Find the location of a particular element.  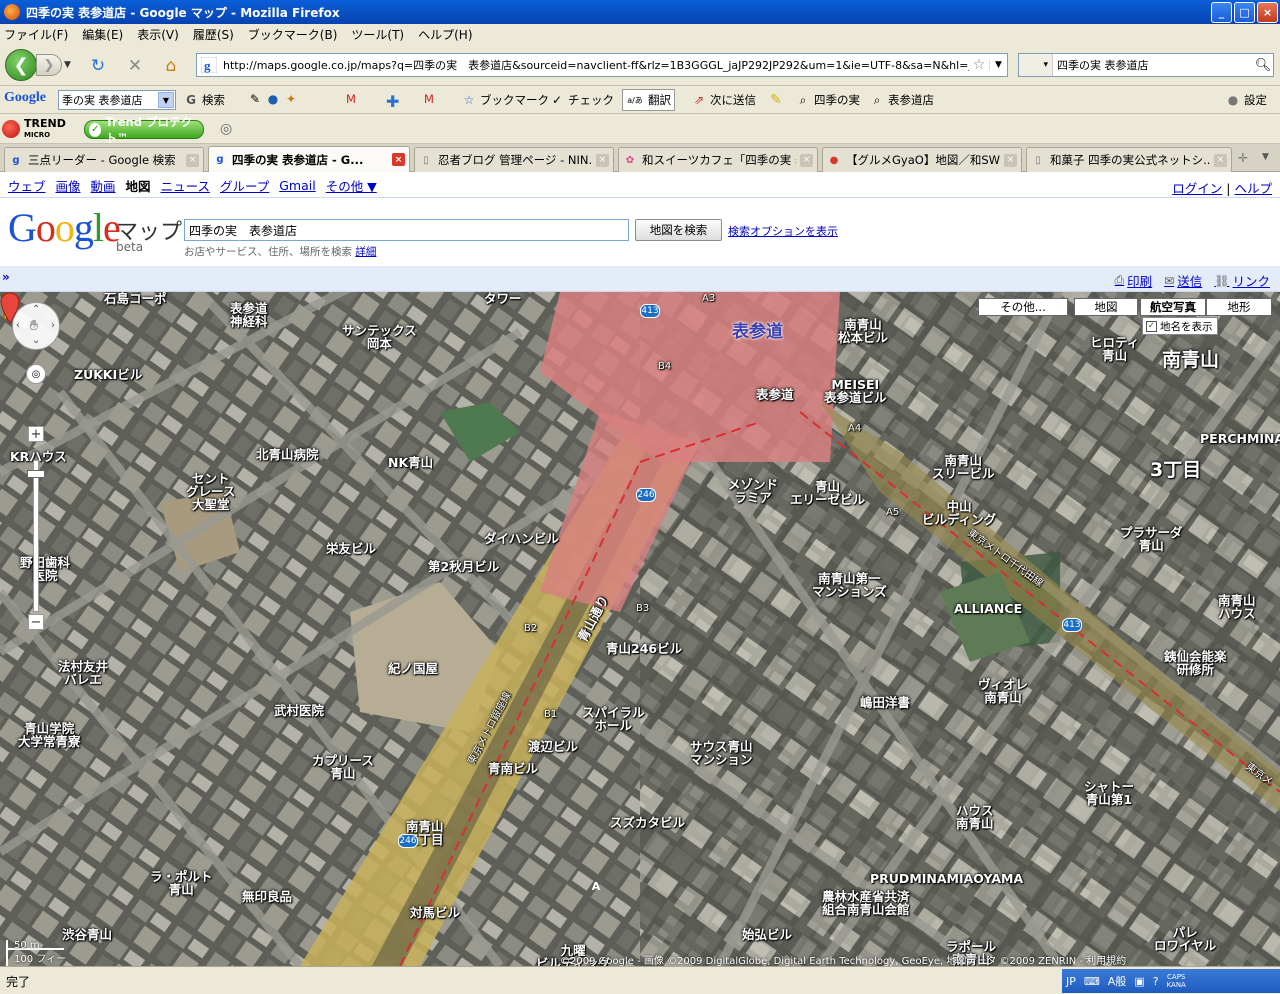

menu-edit: 編集(E) is located at coordinates (102, 34).